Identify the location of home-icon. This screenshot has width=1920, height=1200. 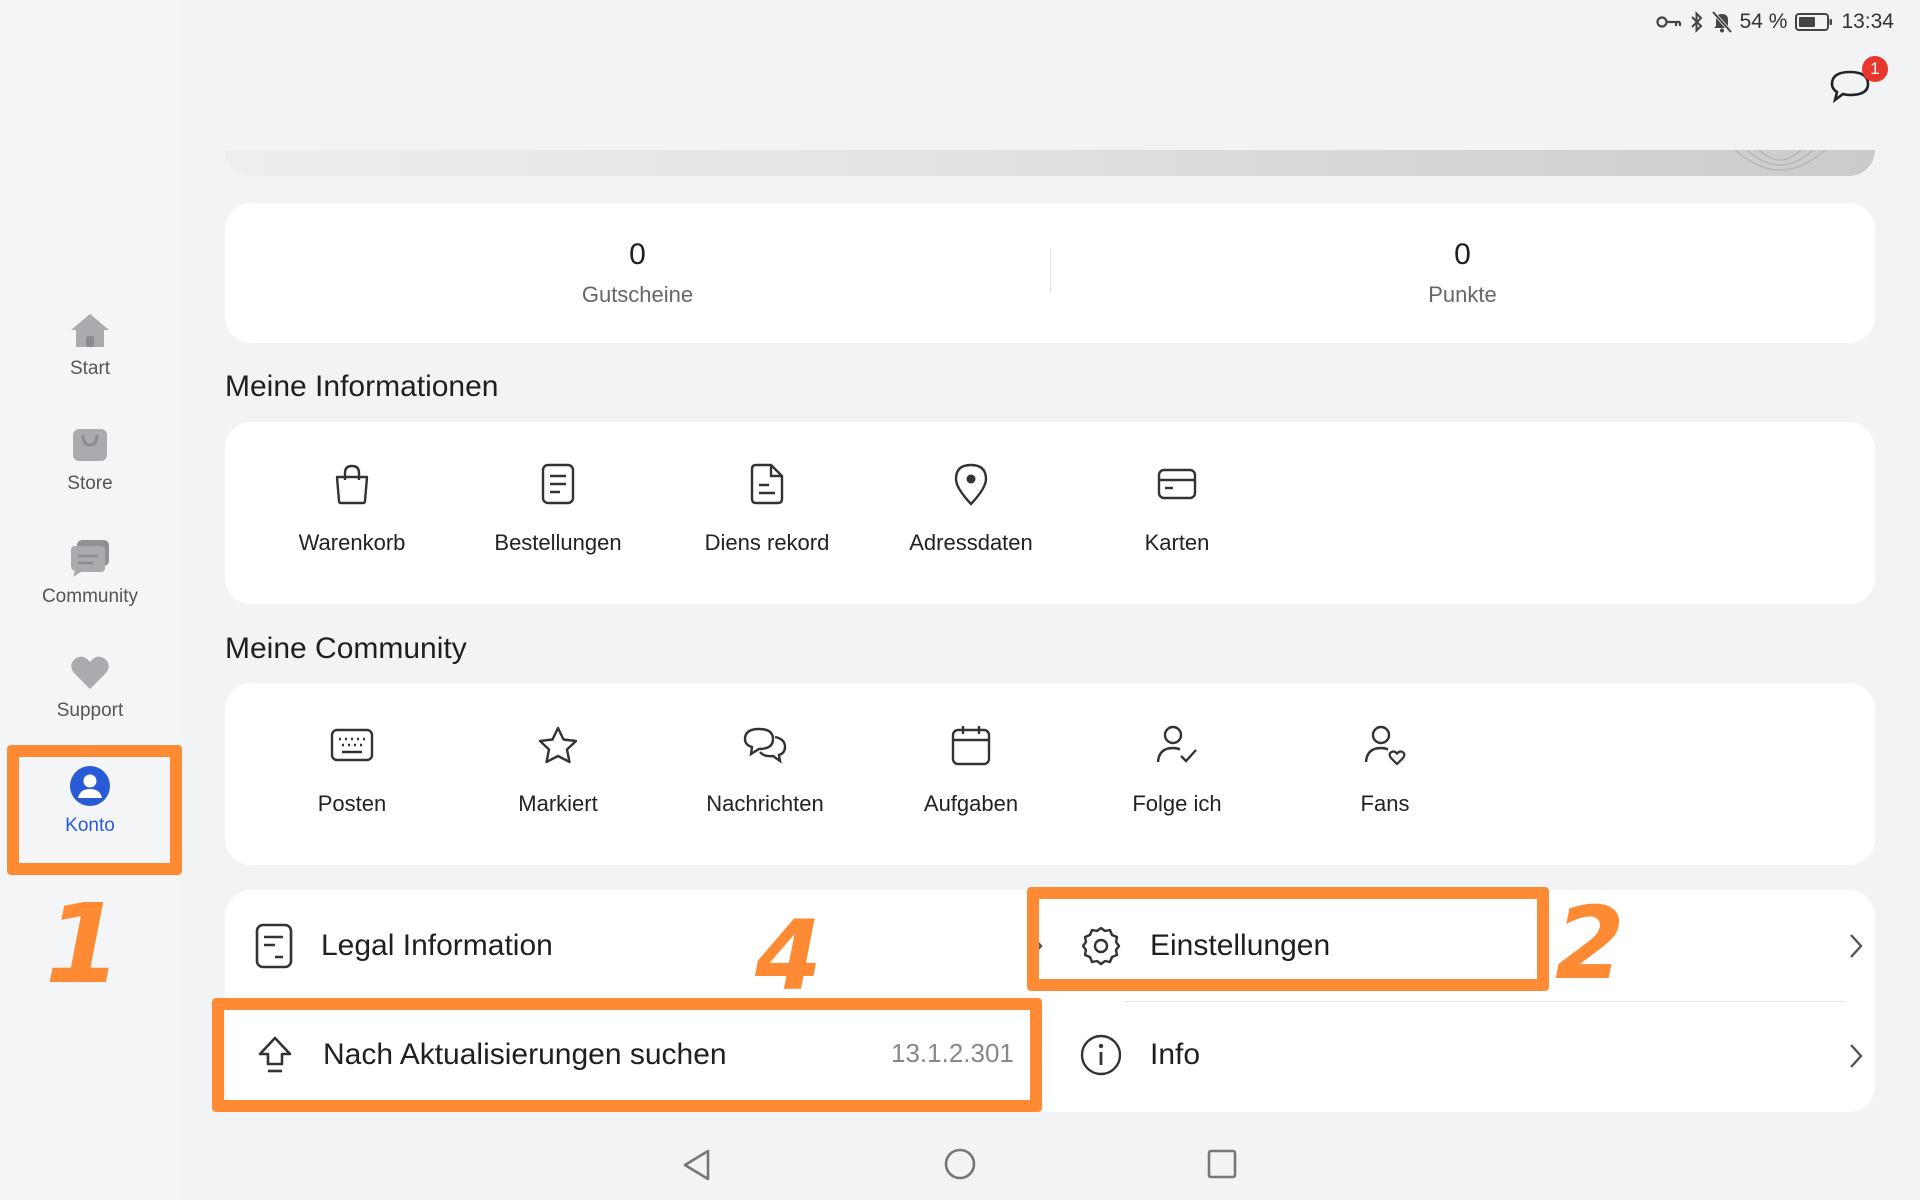
(90, 330).